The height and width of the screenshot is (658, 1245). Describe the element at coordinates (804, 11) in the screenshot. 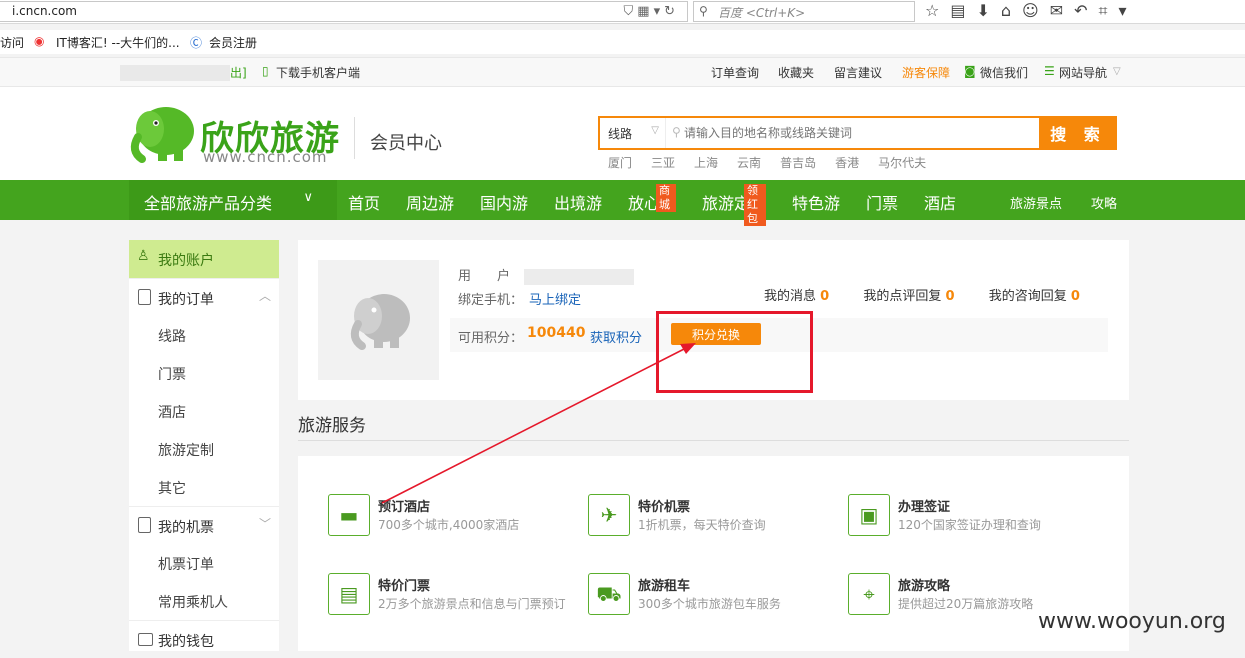

I see `browser-search-box: ⚲ 百度 <Ctrl+K>` at that location.